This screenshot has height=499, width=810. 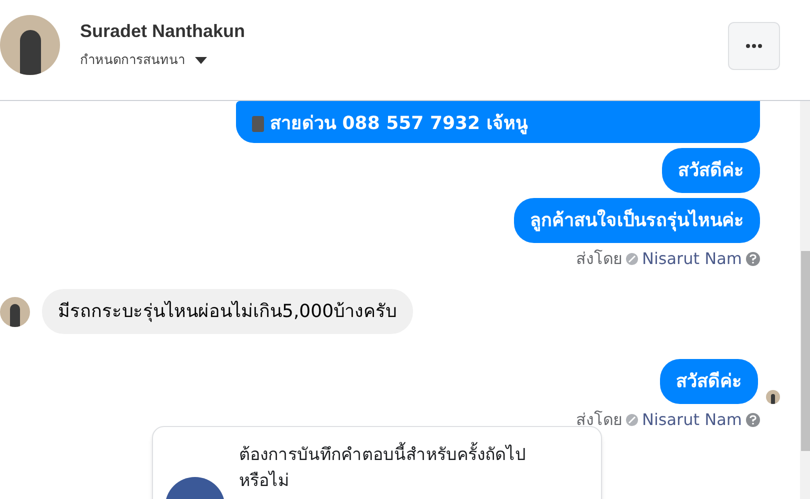 I want to click on contact-avatar, so click(x=15, y=311).